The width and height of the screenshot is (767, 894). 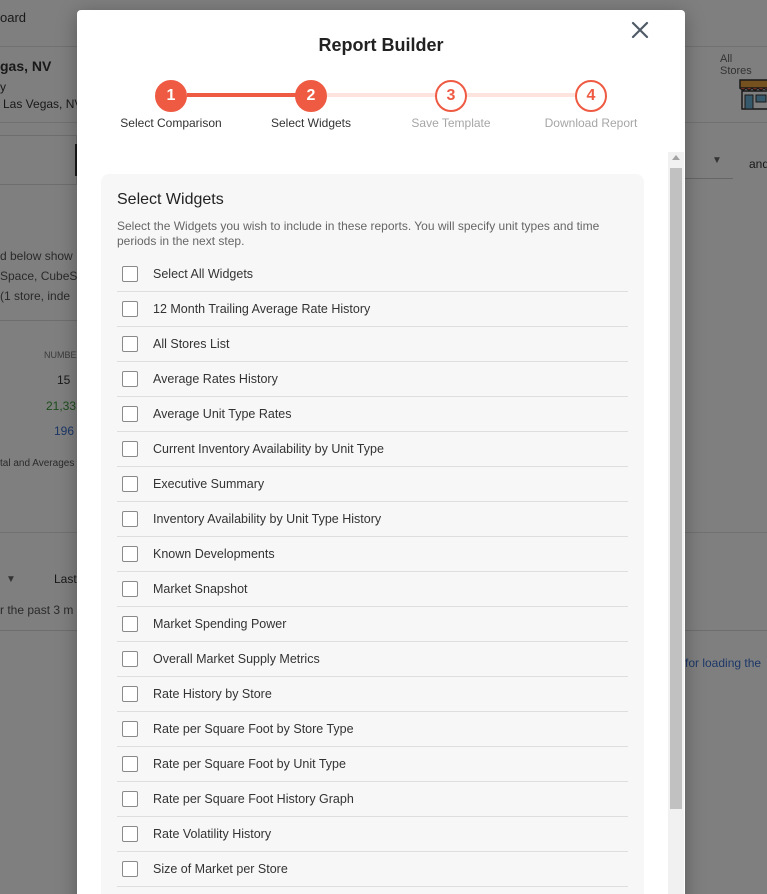 I want to click on select-all-checkbox, so click(x=130, y=274).